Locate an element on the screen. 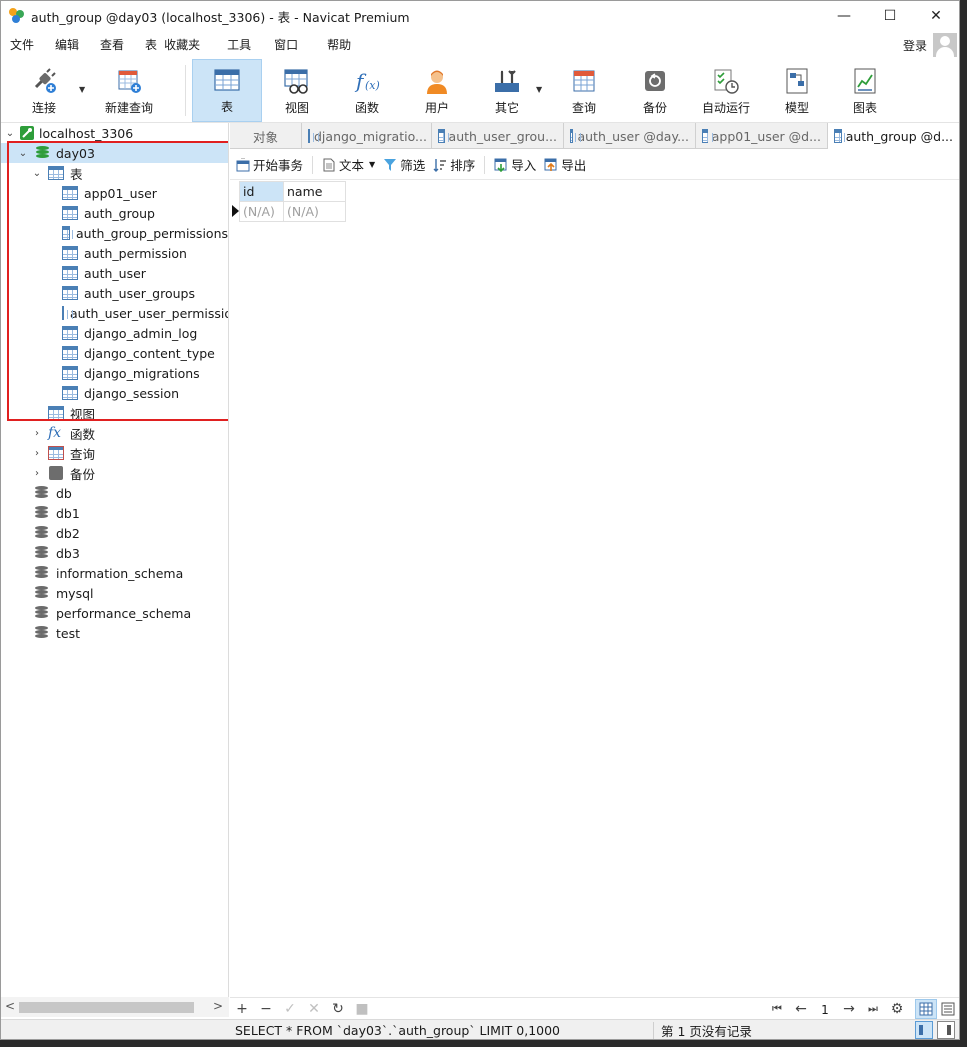  next-page-button: → is located at coordinates (849, 1009).